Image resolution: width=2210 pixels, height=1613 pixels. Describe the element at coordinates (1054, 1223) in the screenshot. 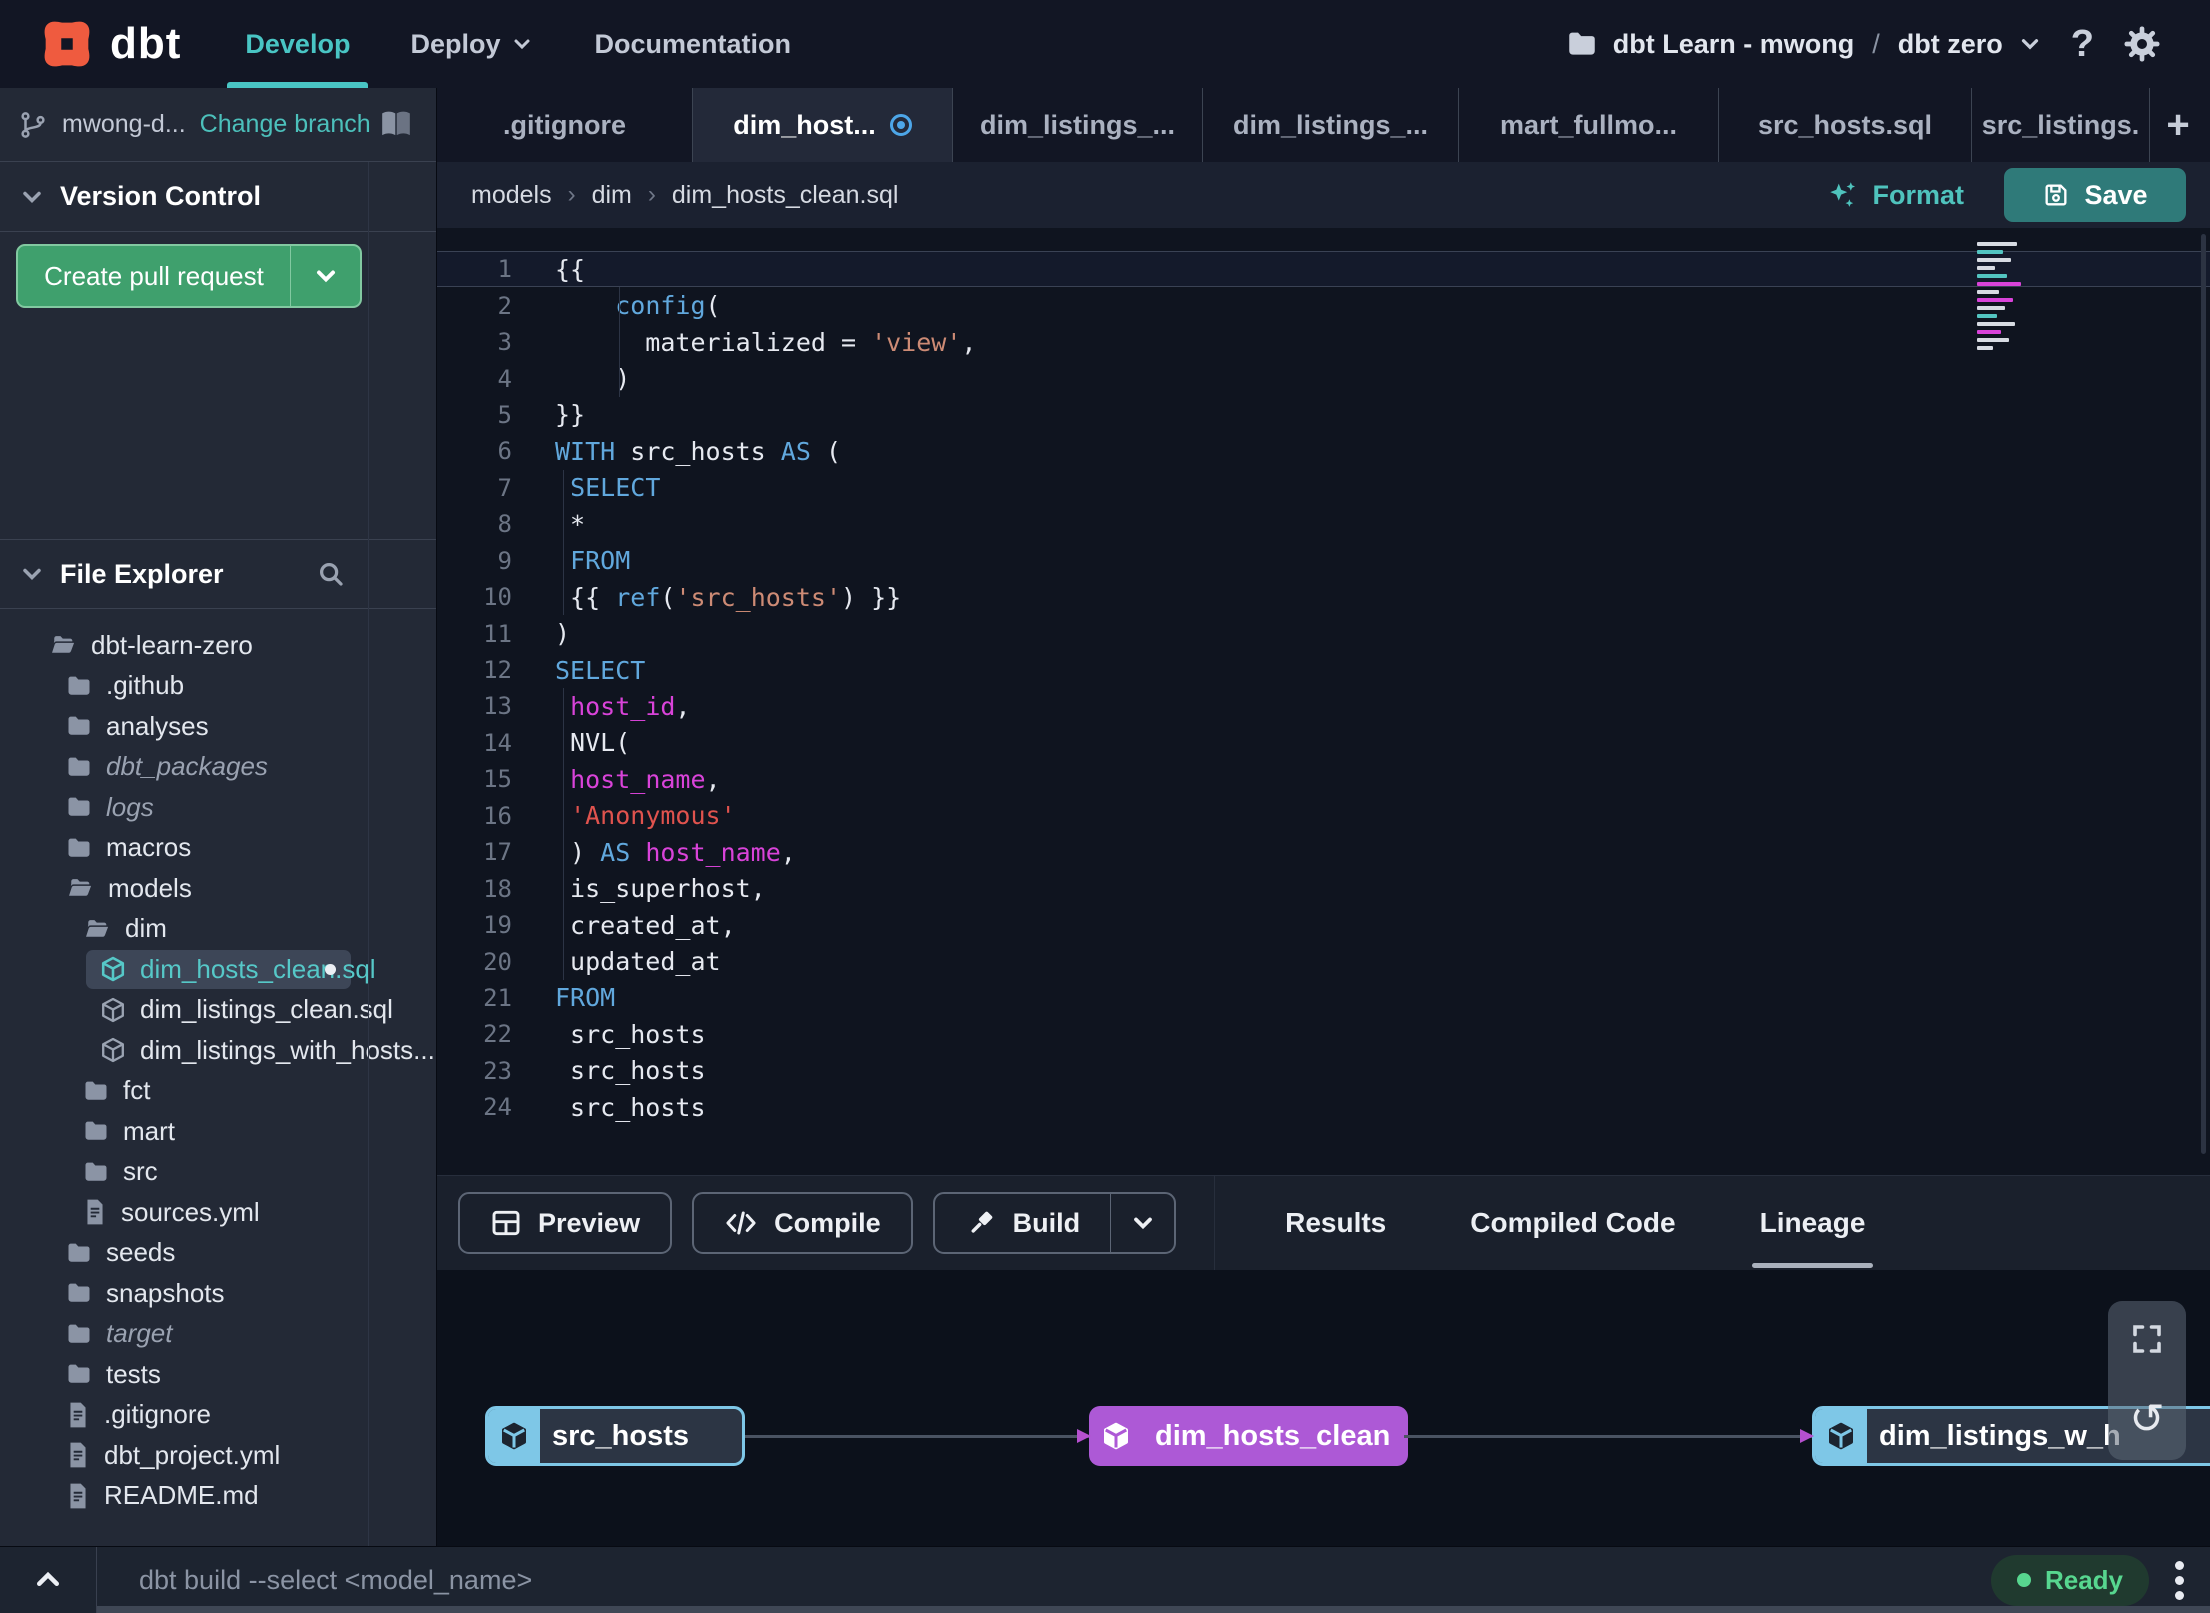

I see `build-button: Build` at that location.